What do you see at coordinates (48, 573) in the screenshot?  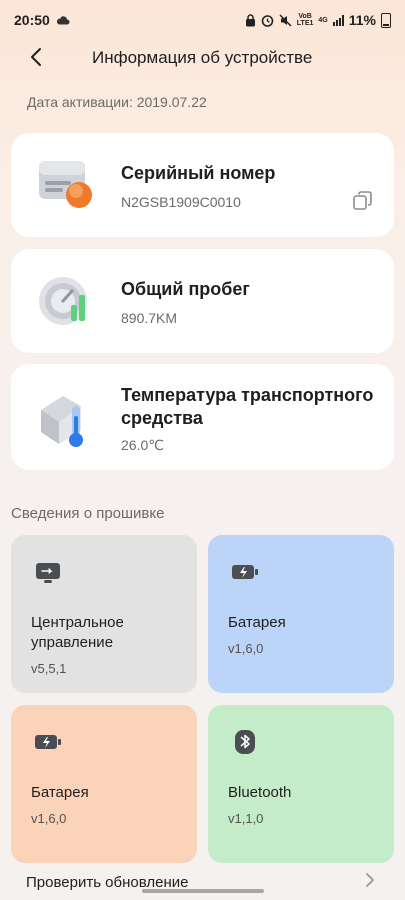 I see `controller-icon` at bounding box center [48, 573].